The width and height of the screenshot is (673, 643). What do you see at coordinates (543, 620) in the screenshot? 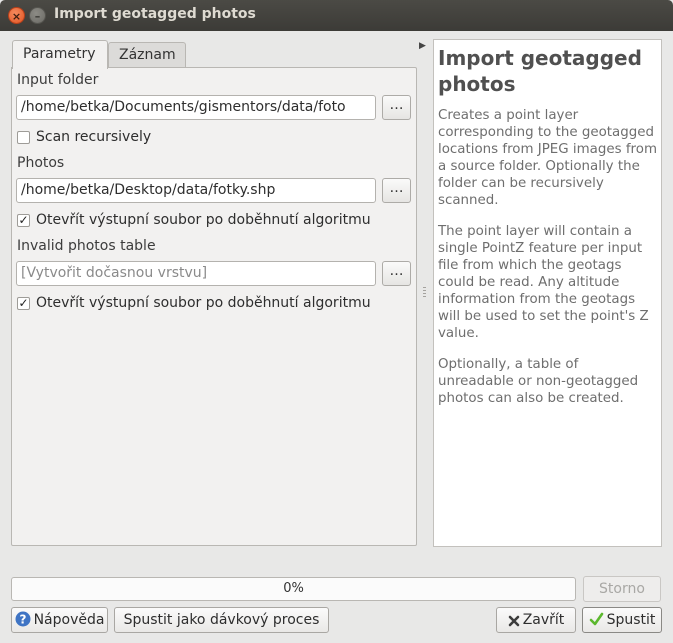
I see `close-button-label: Zavřít` at bounding box center [543, 620].